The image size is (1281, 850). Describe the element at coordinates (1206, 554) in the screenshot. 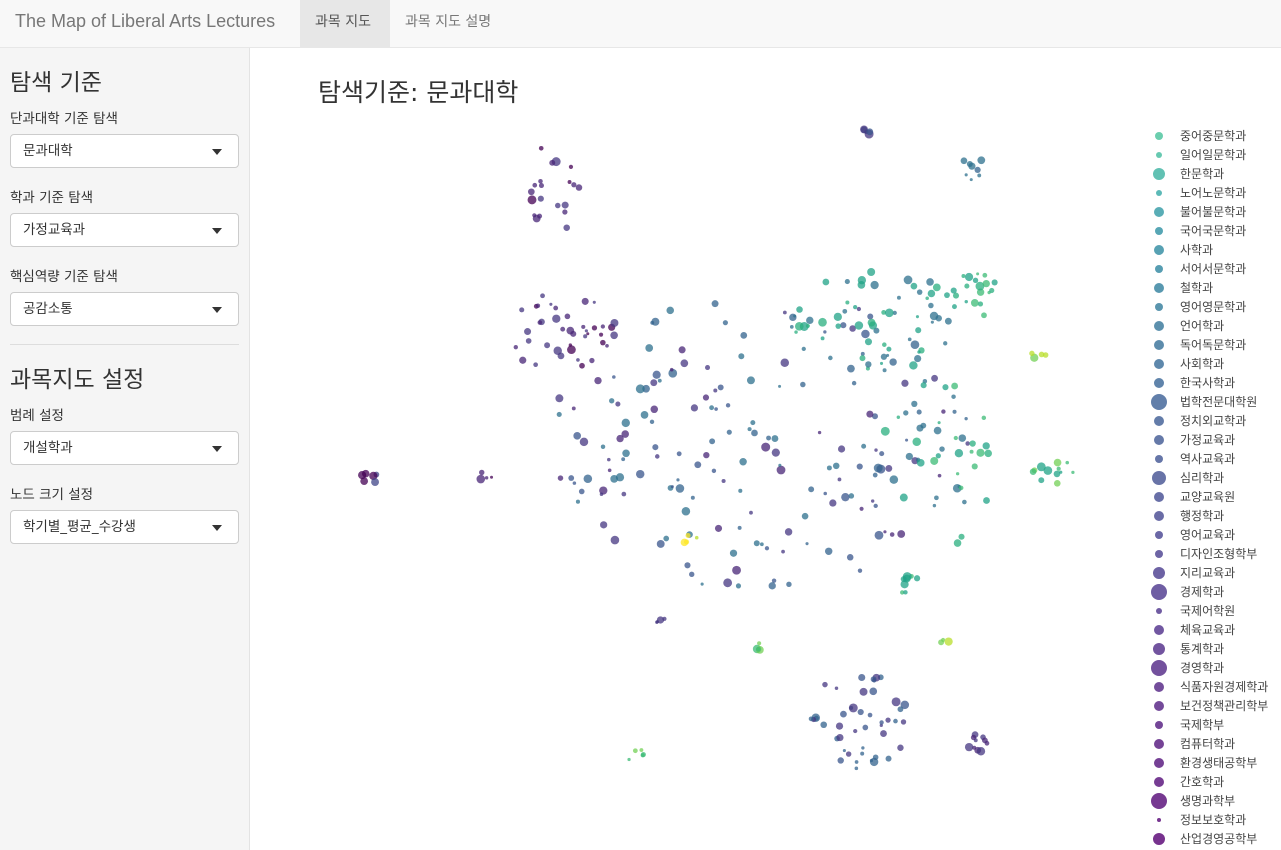

I see `legend-item: 디자인조형학부` at that location.